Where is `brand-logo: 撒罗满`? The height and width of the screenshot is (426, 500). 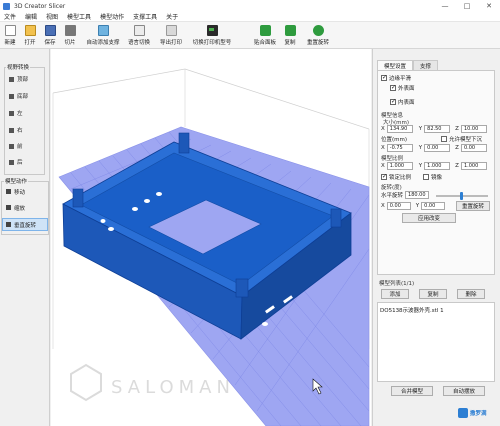
brand-logo: 撒罗满 is located at coordinates (478, 413).